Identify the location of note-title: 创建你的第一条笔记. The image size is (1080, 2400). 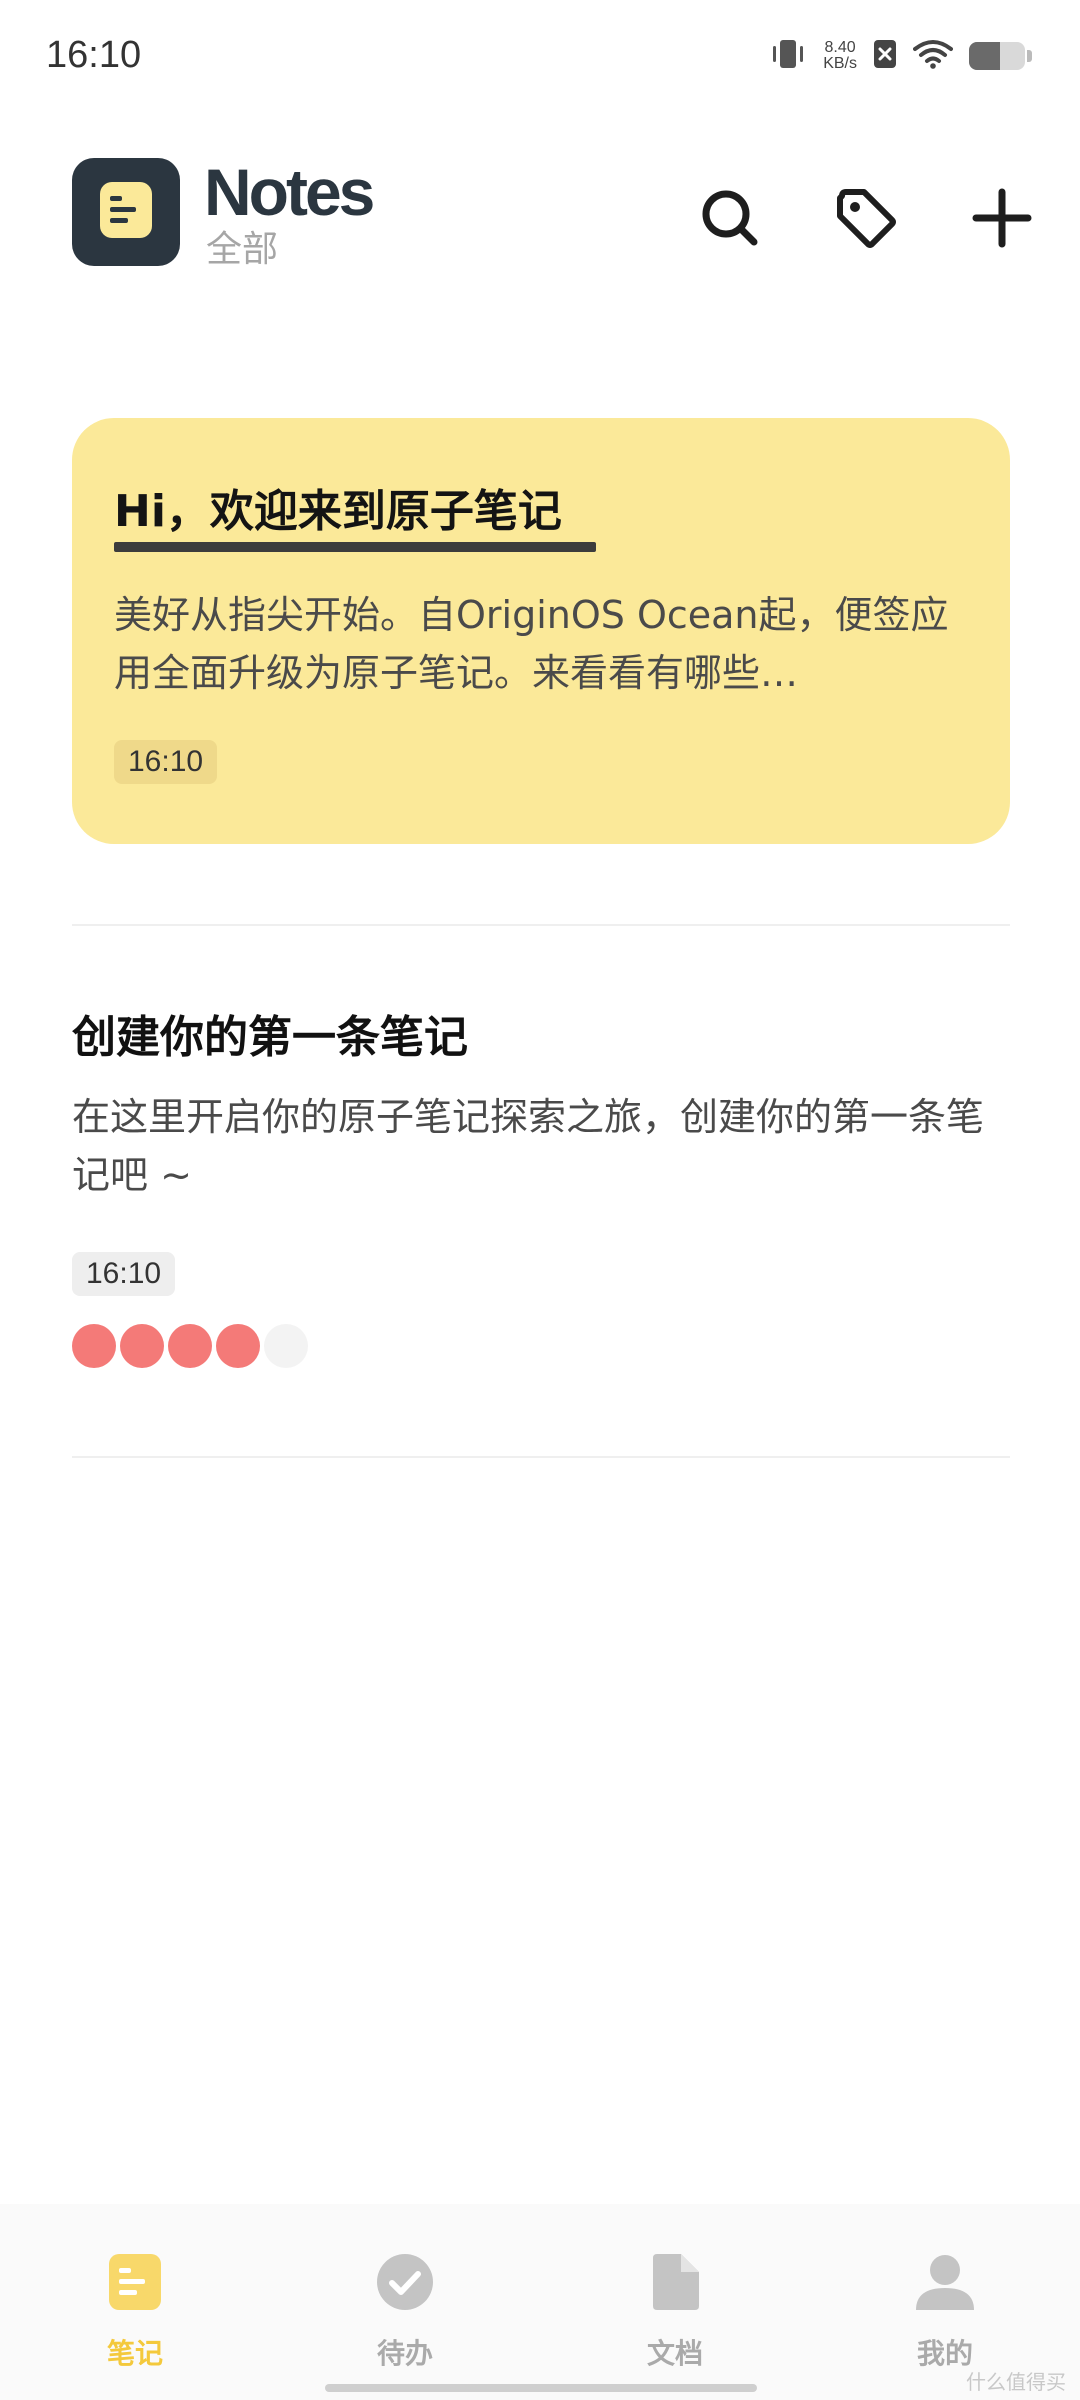
(270, 1037).